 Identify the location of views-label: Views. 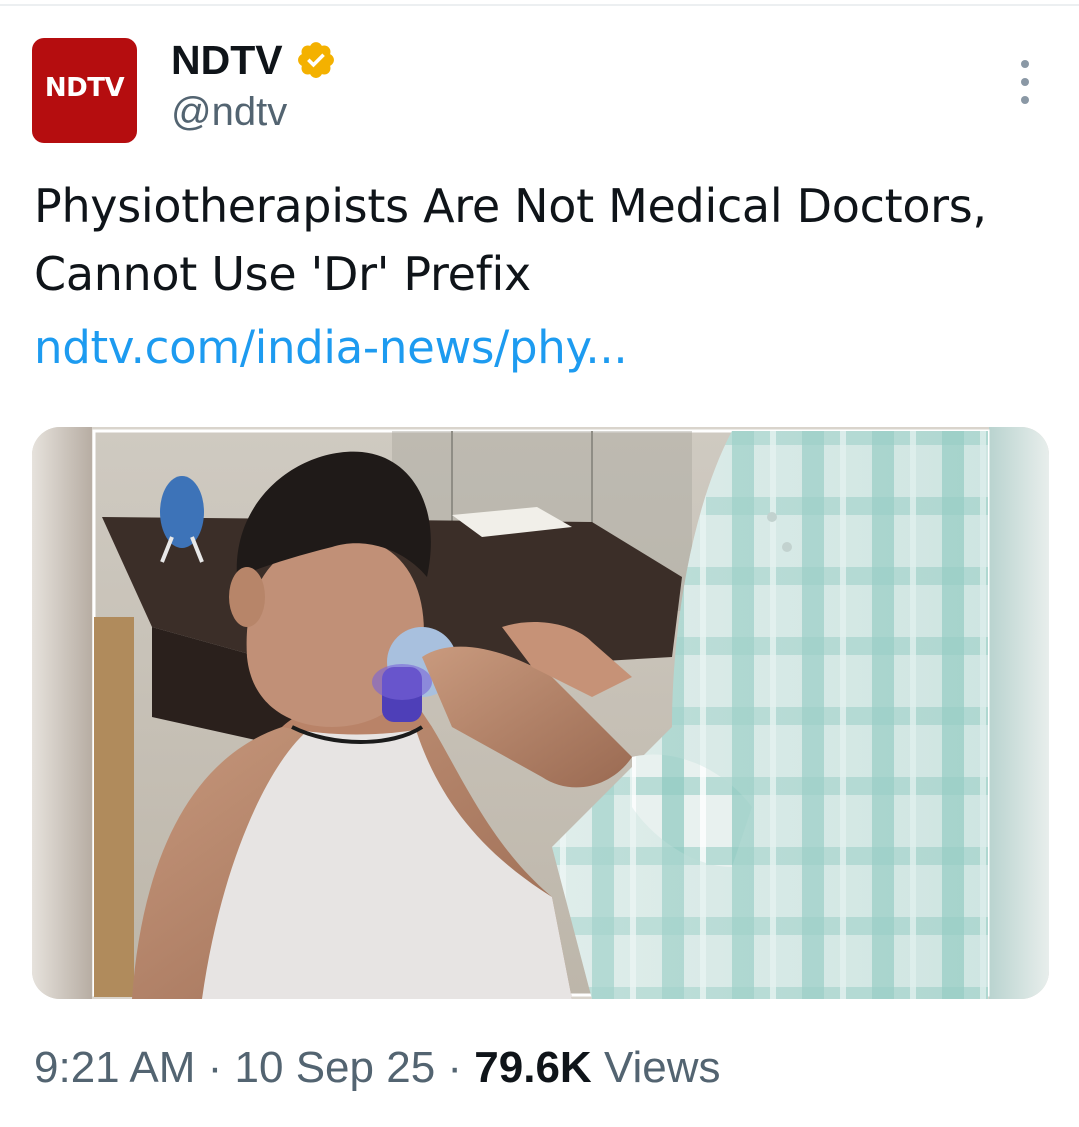
(662, 1067).